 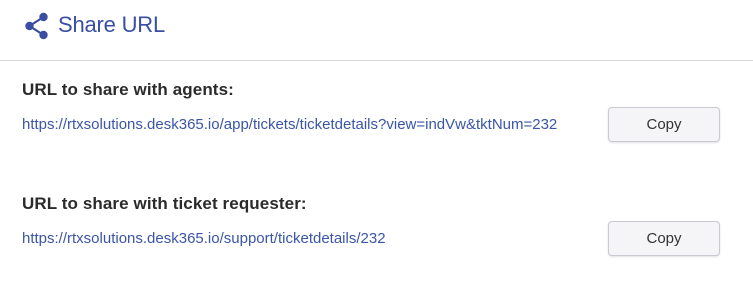 What do you see at coordinates (664, 124) in the screenshot?
I see `copy-agents-url-button: Copy` at bounding box center [664, 124].